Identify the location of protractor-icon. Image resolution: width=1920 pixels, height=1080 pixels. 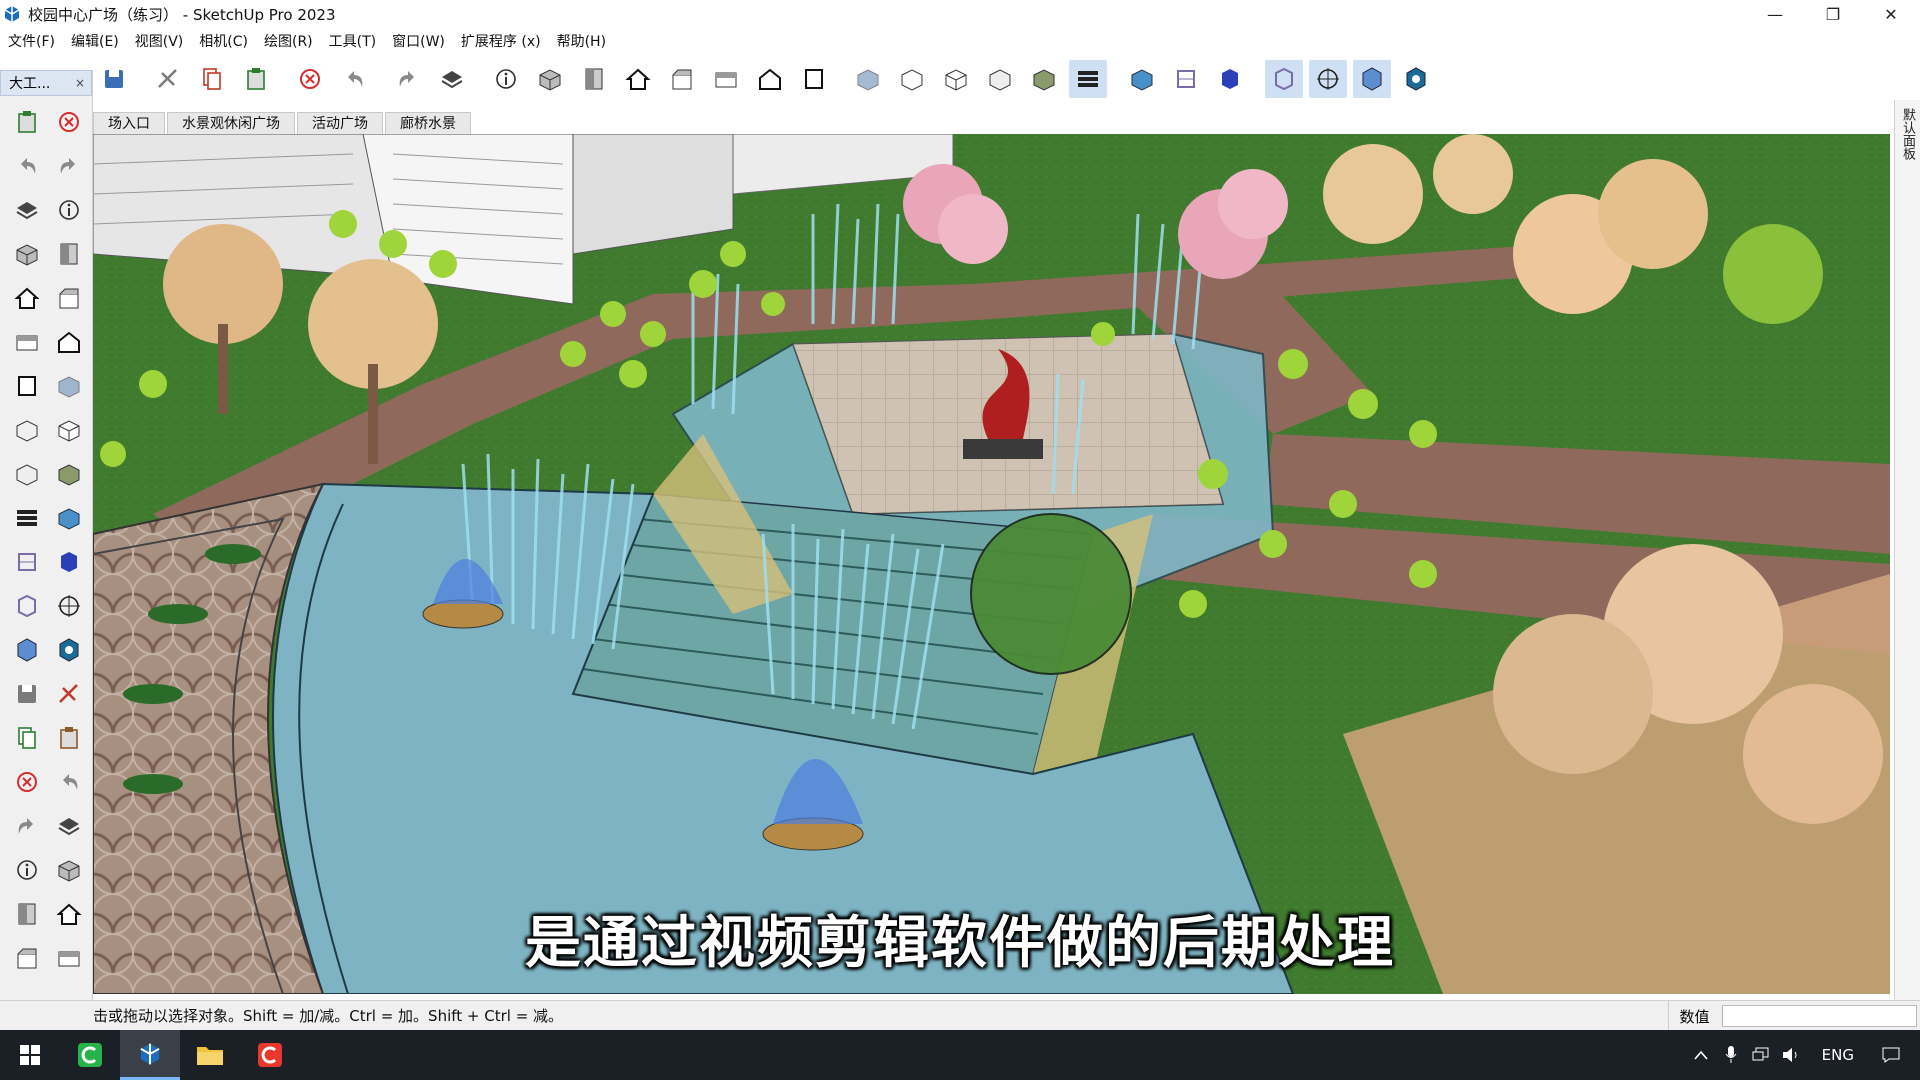
(27, 694).